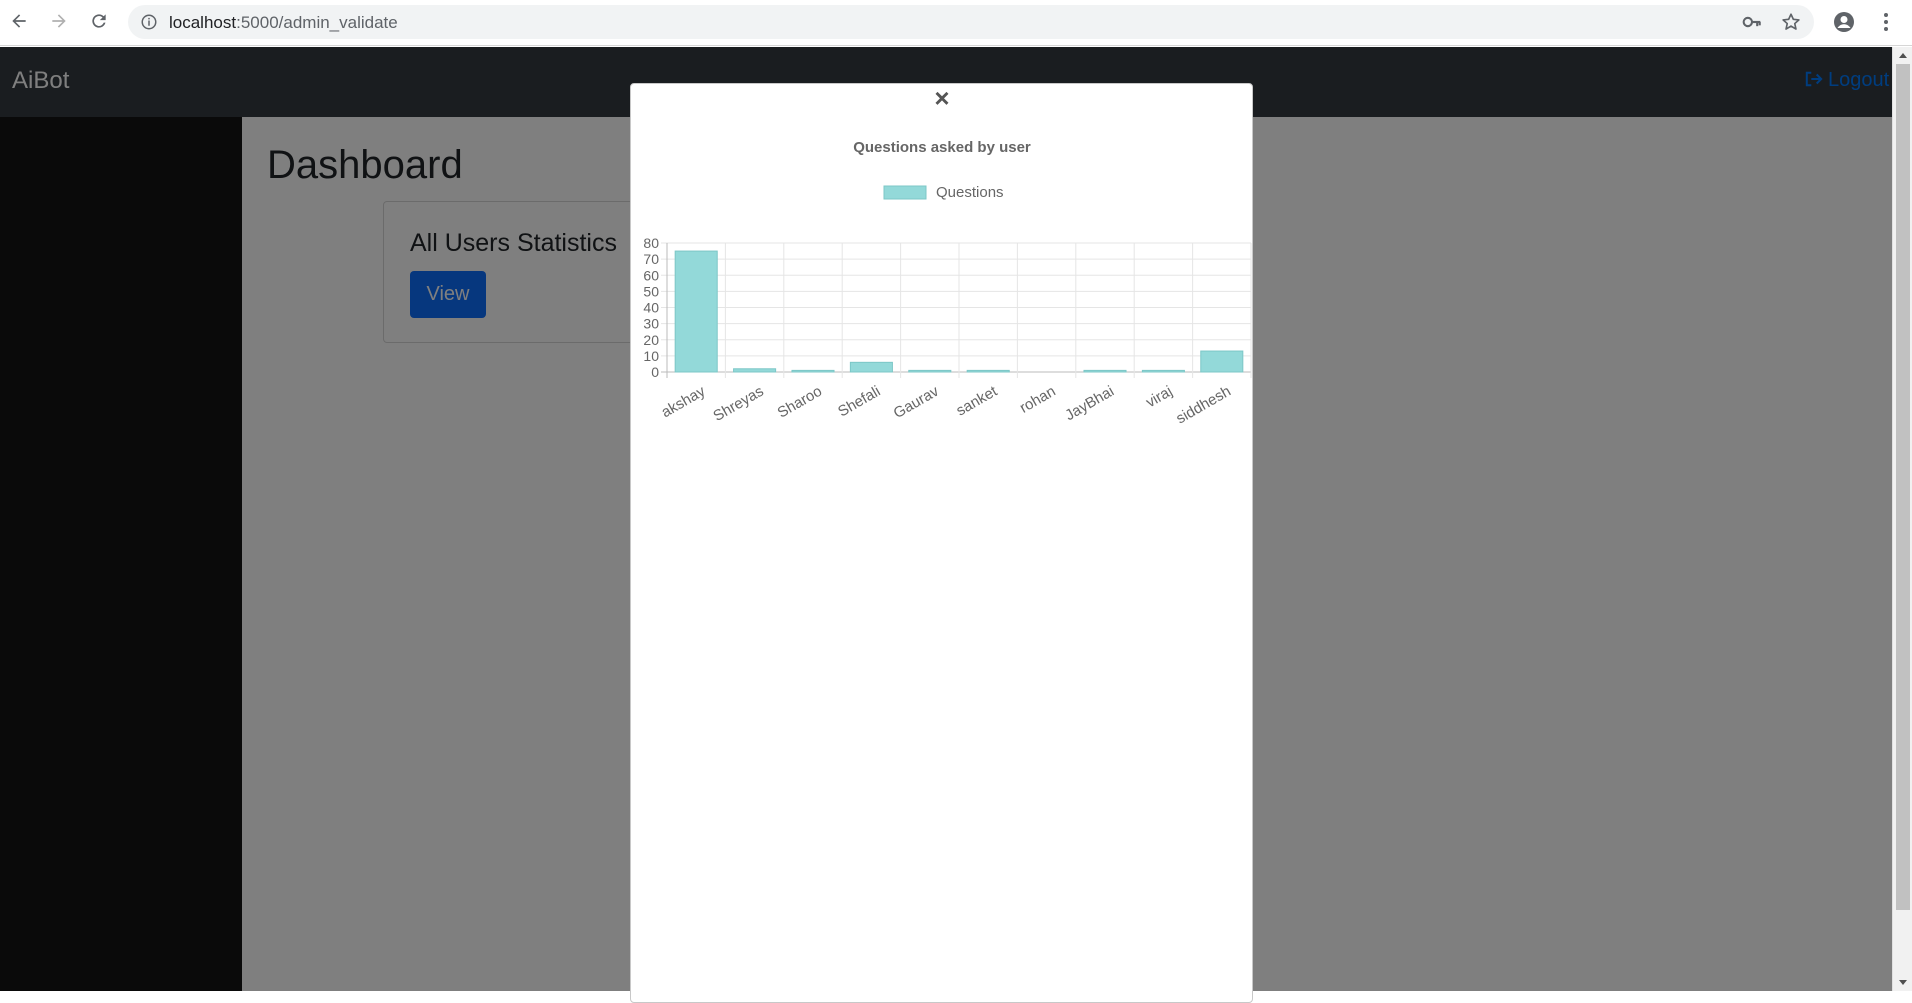 The width and height of the screenshot is (1912, 1003). What do you see at coordinates (651, 259) in the screenshot?
I see `y-tick-label: 70` at bounding box center [651, 259].